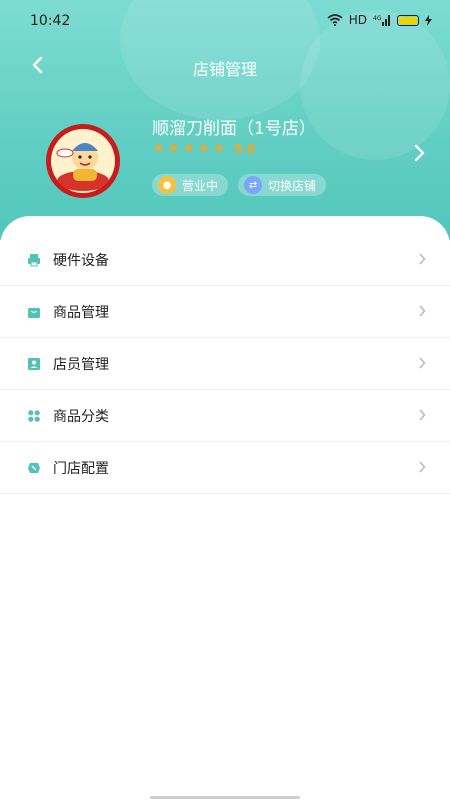 The height and width of the screenshot is (800, 450). What do you see at coordinates (335, 20) in the screenshot?
I see `wifi-icon` at bounding box center [335, 20].